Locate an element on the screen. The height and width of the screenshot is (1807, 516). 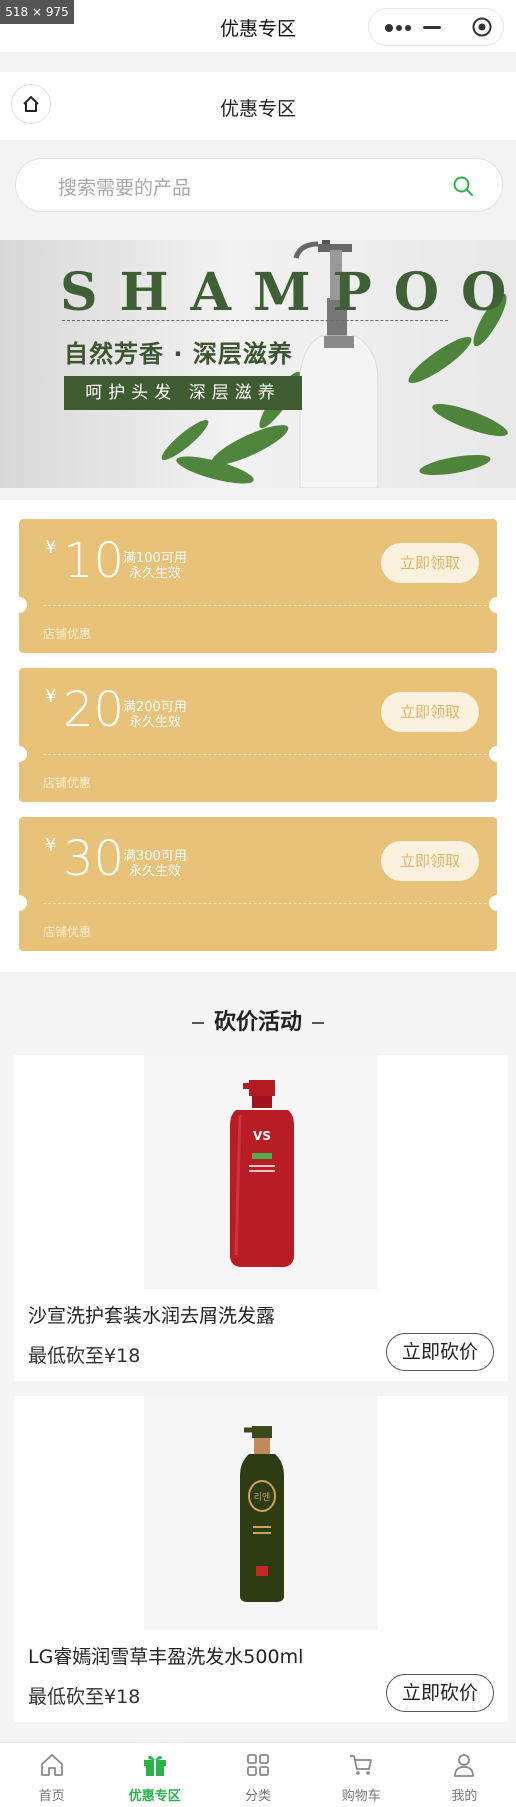
tab-cart: 购物车 is located at coordinates (361, 1775).